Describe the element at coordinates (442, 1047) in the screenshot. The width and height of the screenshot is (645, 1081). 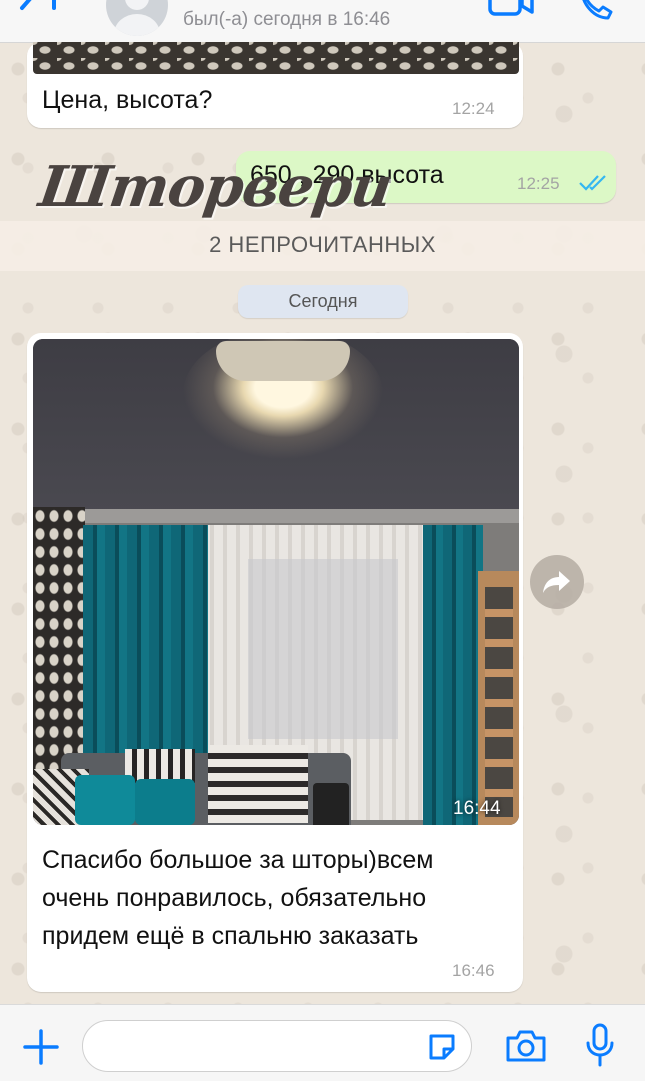
I see `sticker-icon` at that location.